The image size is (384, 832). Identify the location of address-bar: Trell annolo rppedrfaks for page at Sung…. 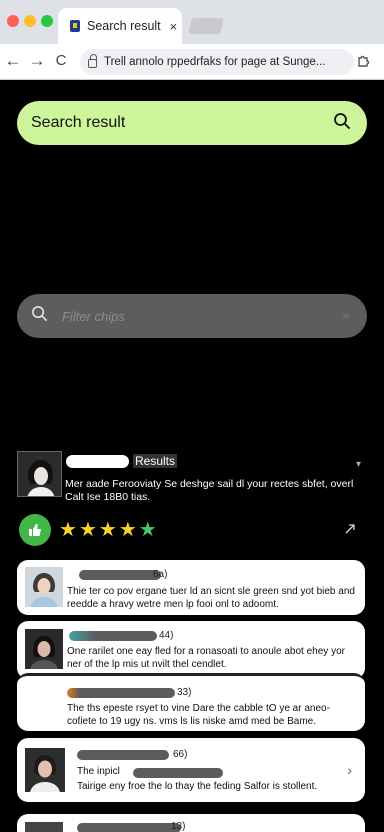
(217, 62).